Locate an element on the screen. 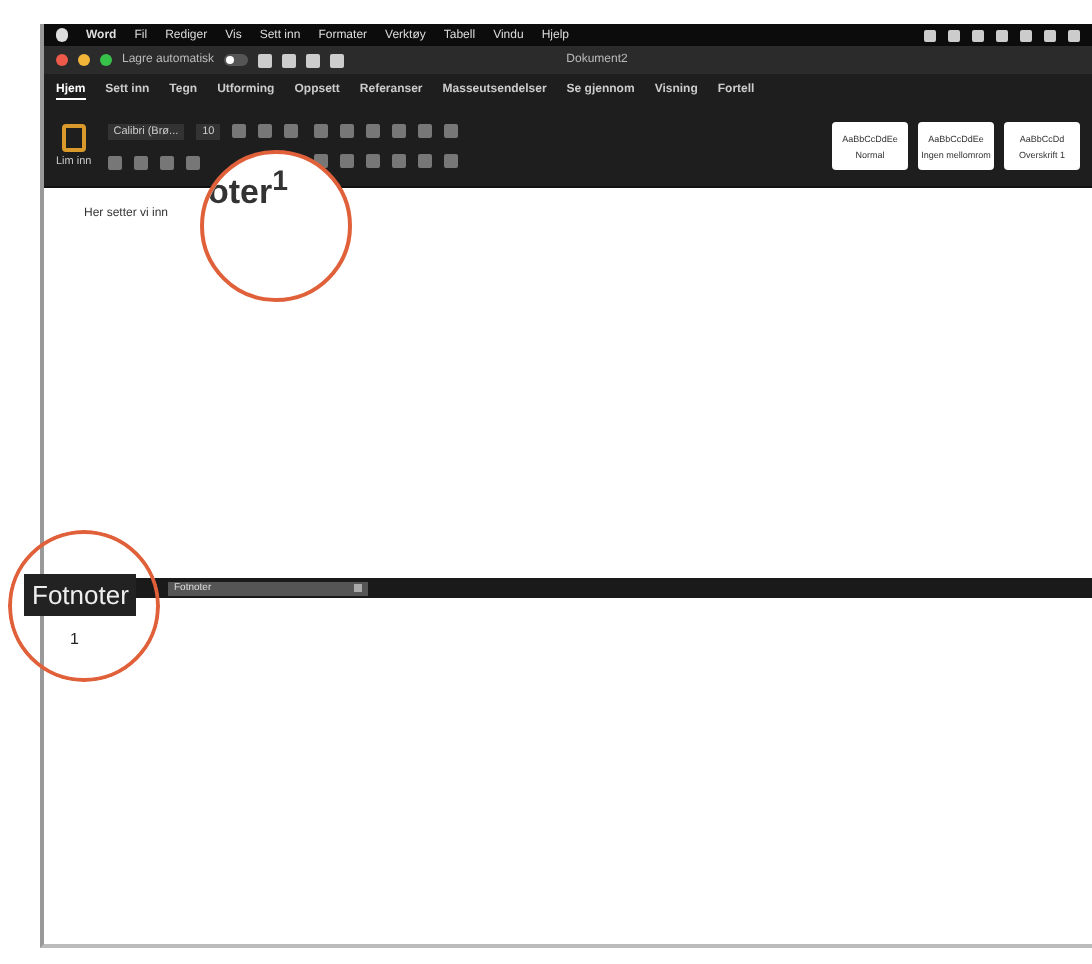 The image size is (1092, 964). autosave-toggle is located at coordinates (236, 60).